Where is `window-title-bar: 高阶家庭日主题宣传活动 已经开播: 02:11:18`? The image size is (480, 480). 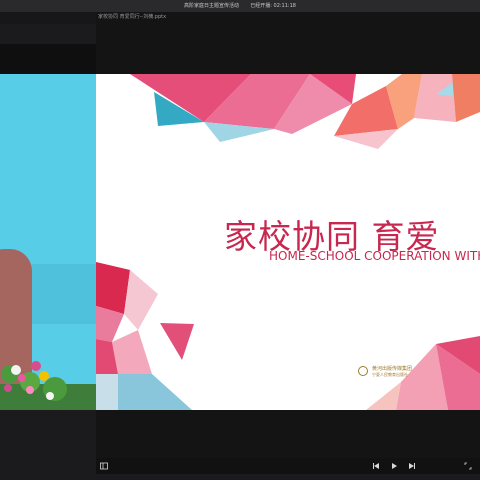
window-title-bar: 高阶家庭日主题宣传活动 已经开播: 02:11:18 is located at coordinates (240, 6).